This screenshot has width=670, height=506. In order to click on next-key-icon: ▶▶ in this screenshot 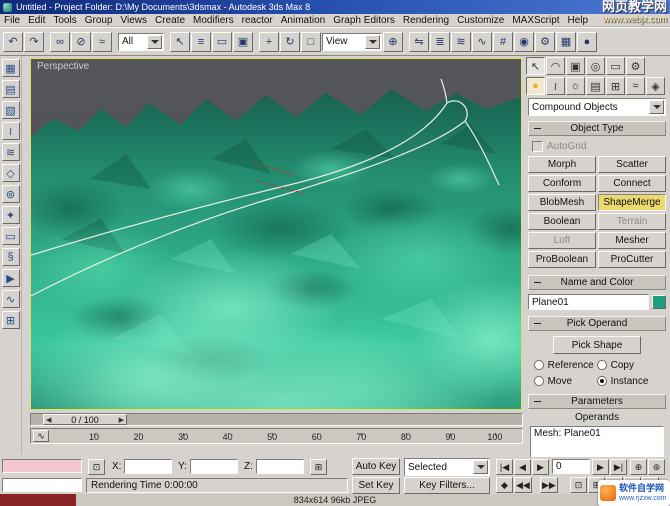, I will do `click(549, 485)`.